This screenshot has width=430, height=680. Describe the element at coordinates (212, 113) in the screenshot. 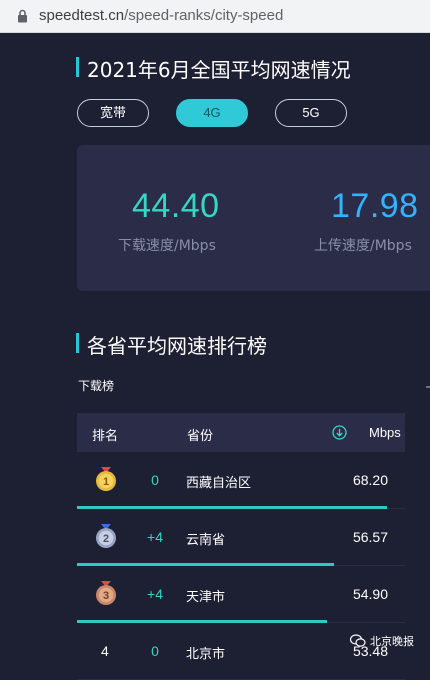

I see `tab-4g: 4G` at that location.